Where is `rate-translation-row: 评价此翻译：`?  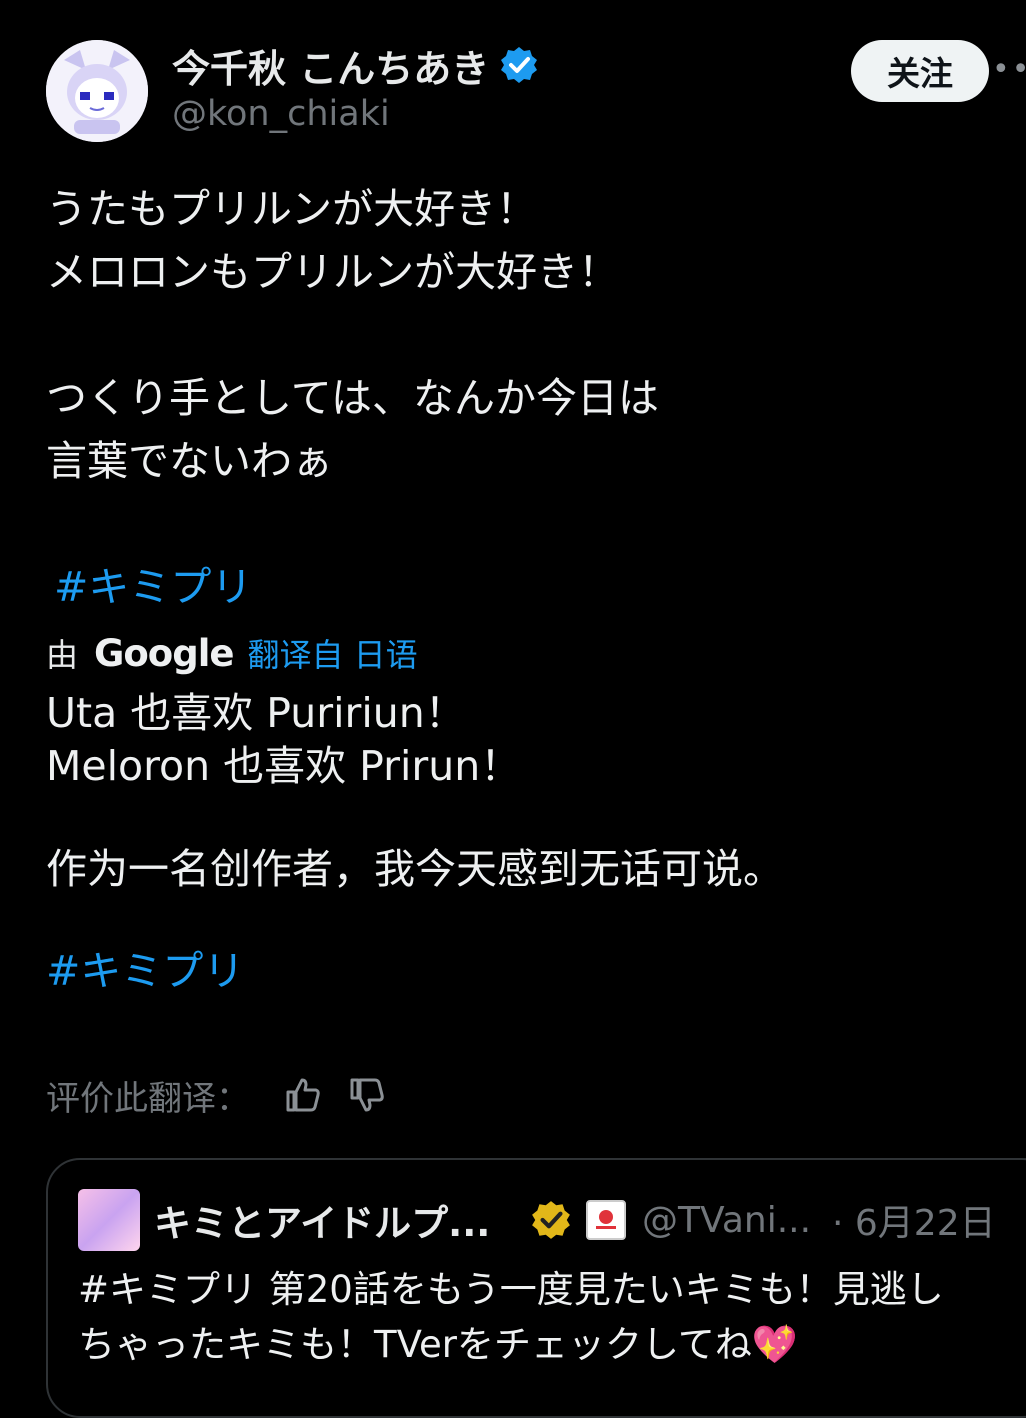 rate-translation-row: 评价此翻译： is located at coordinates (216, 1095).